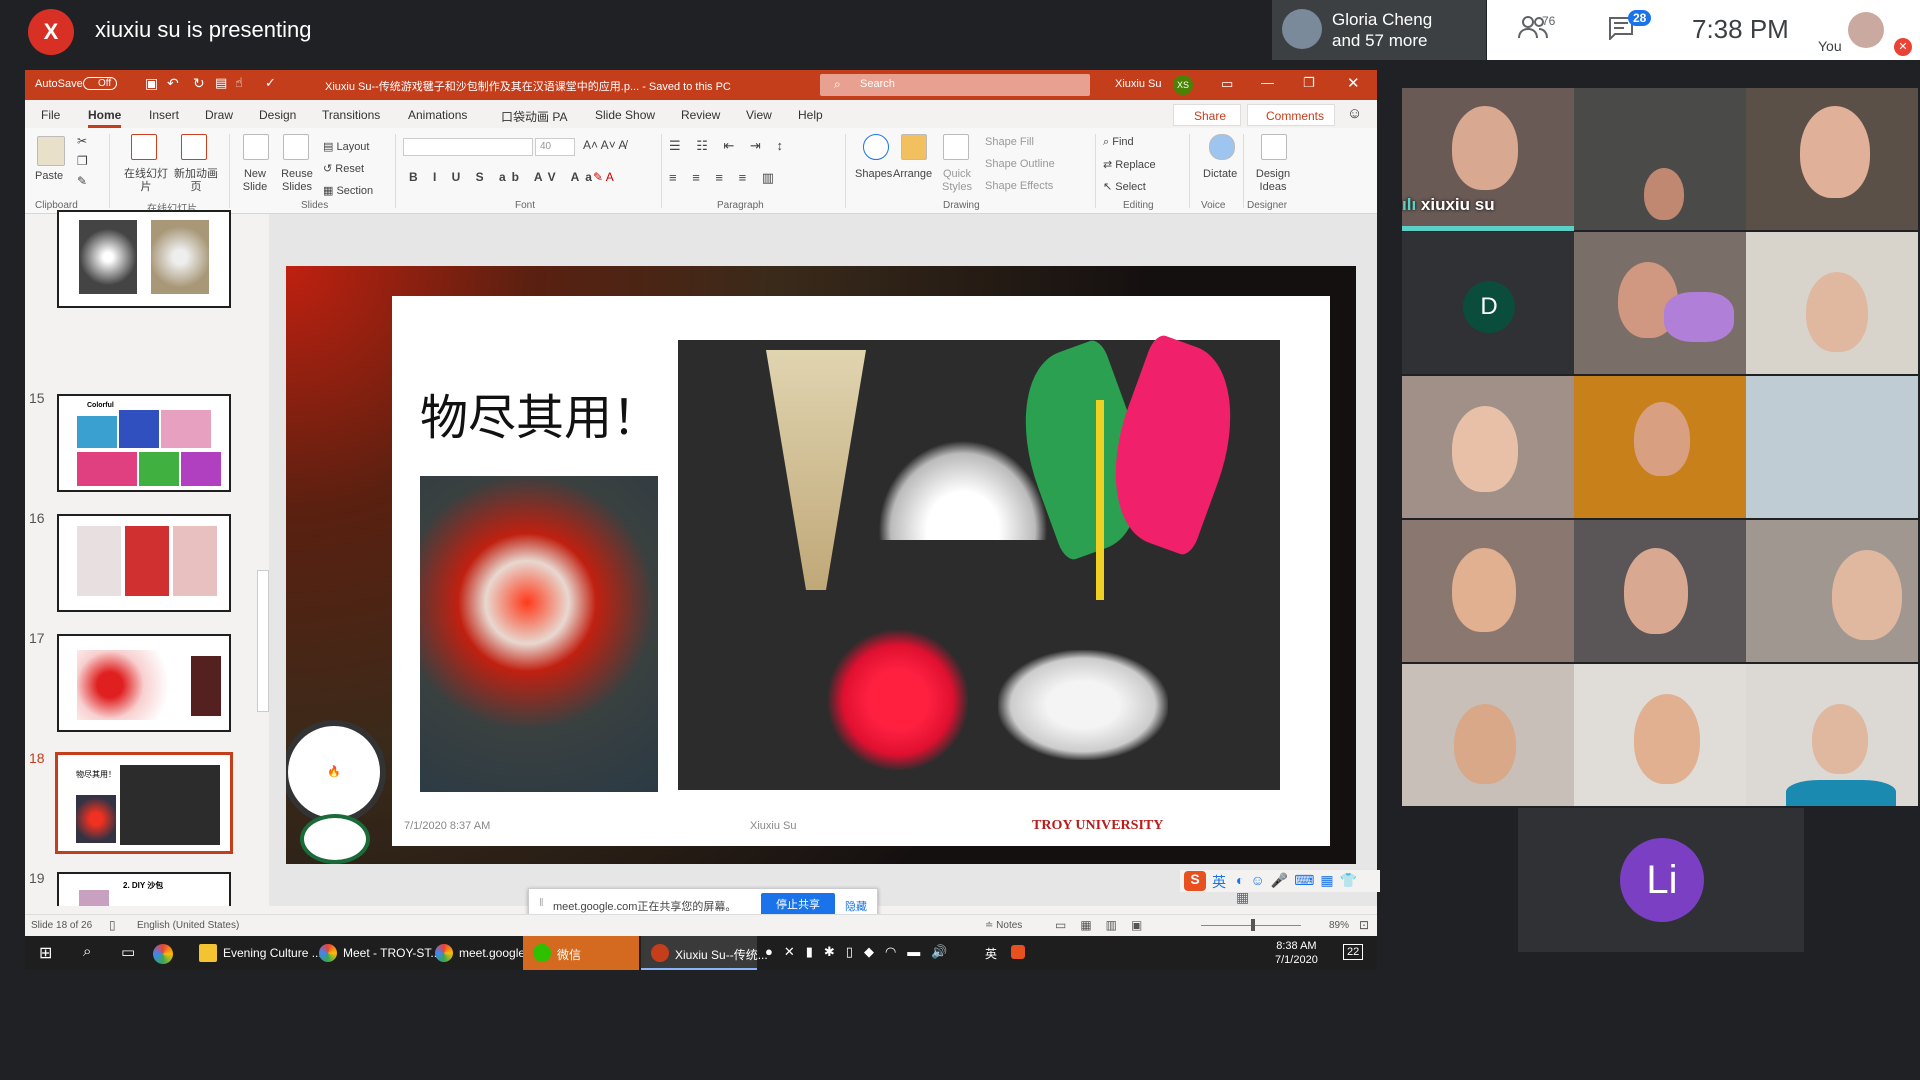 Image resolution: width=1920 pixels, height=1080 pixels. What do you see at coordinates (239, 83) in the screenshot?
I see `touch-mode-icon: ☝` at bounding box center [239, 83].